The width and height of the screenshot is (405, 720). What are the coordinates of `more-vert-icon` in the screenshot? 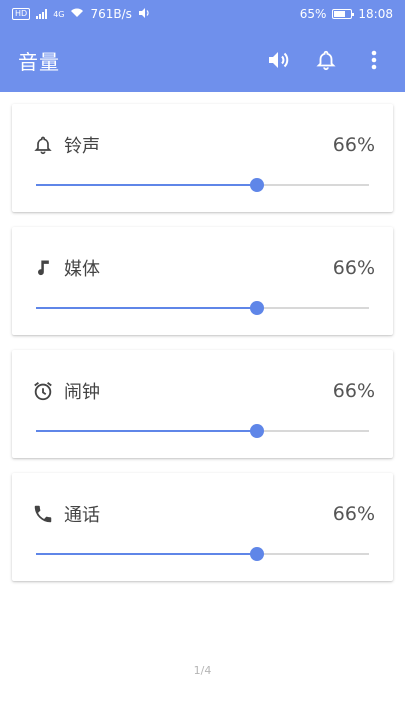 It's located at (374, 60).